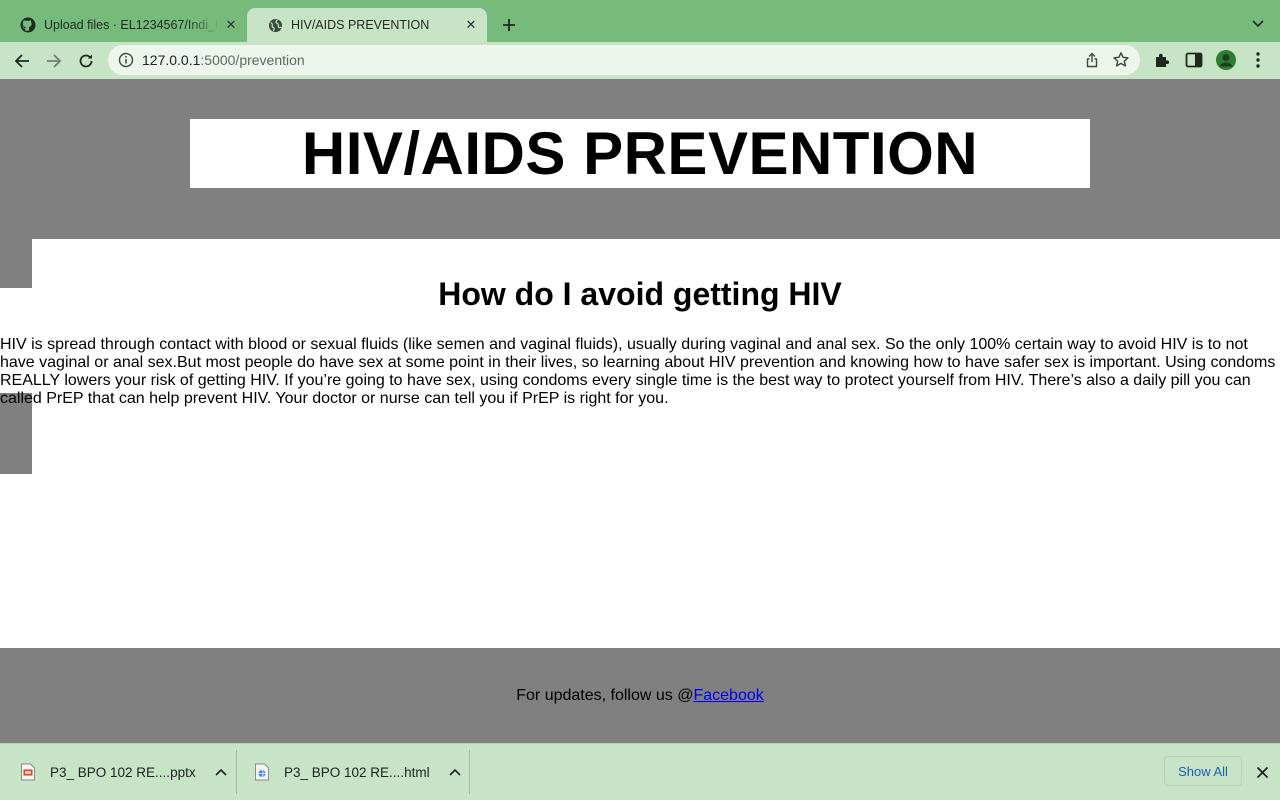 This screenshot has width=1280, height=800. I want to click on page-footer: For updates, follow us @ Facebook, so click(640, 695).